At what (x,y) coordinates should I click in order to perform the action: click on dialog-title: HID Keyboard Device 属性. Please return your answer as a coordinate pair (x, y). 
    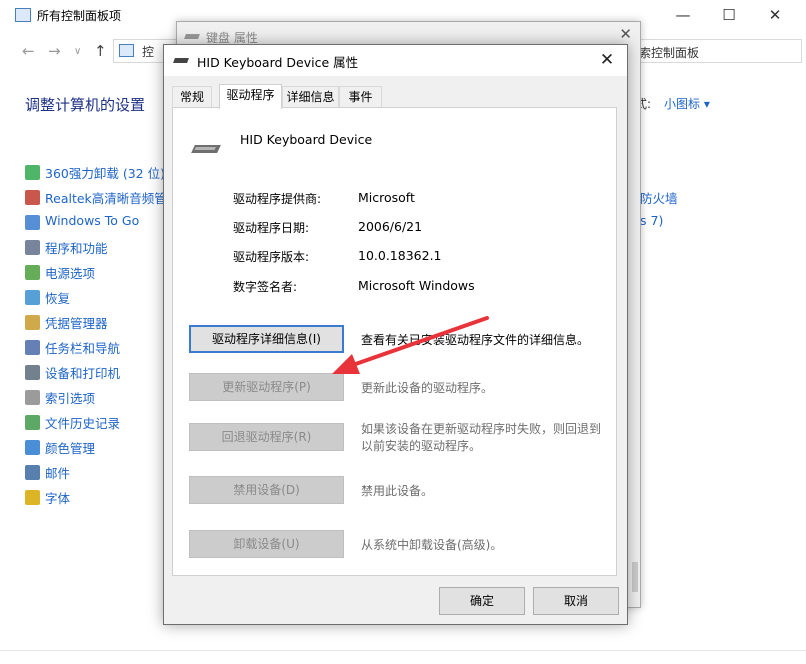
    Looking at the image, I should click on (278, 62).